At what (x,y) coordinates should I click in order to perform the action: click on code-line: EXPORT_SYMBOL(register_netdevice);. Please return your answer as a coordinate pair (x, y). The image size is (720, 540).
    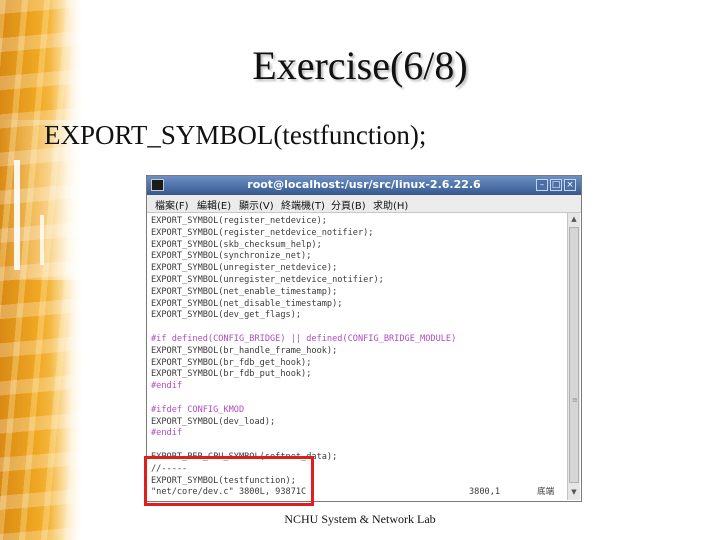
    Looking at the image, I should click on (239, 221).